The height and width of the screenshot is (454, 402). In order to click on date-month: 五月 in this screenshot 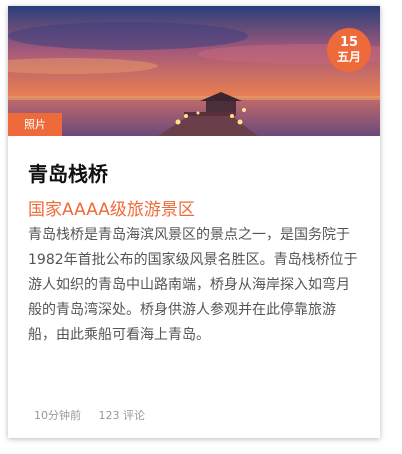, I will do `click(348, 57)`.